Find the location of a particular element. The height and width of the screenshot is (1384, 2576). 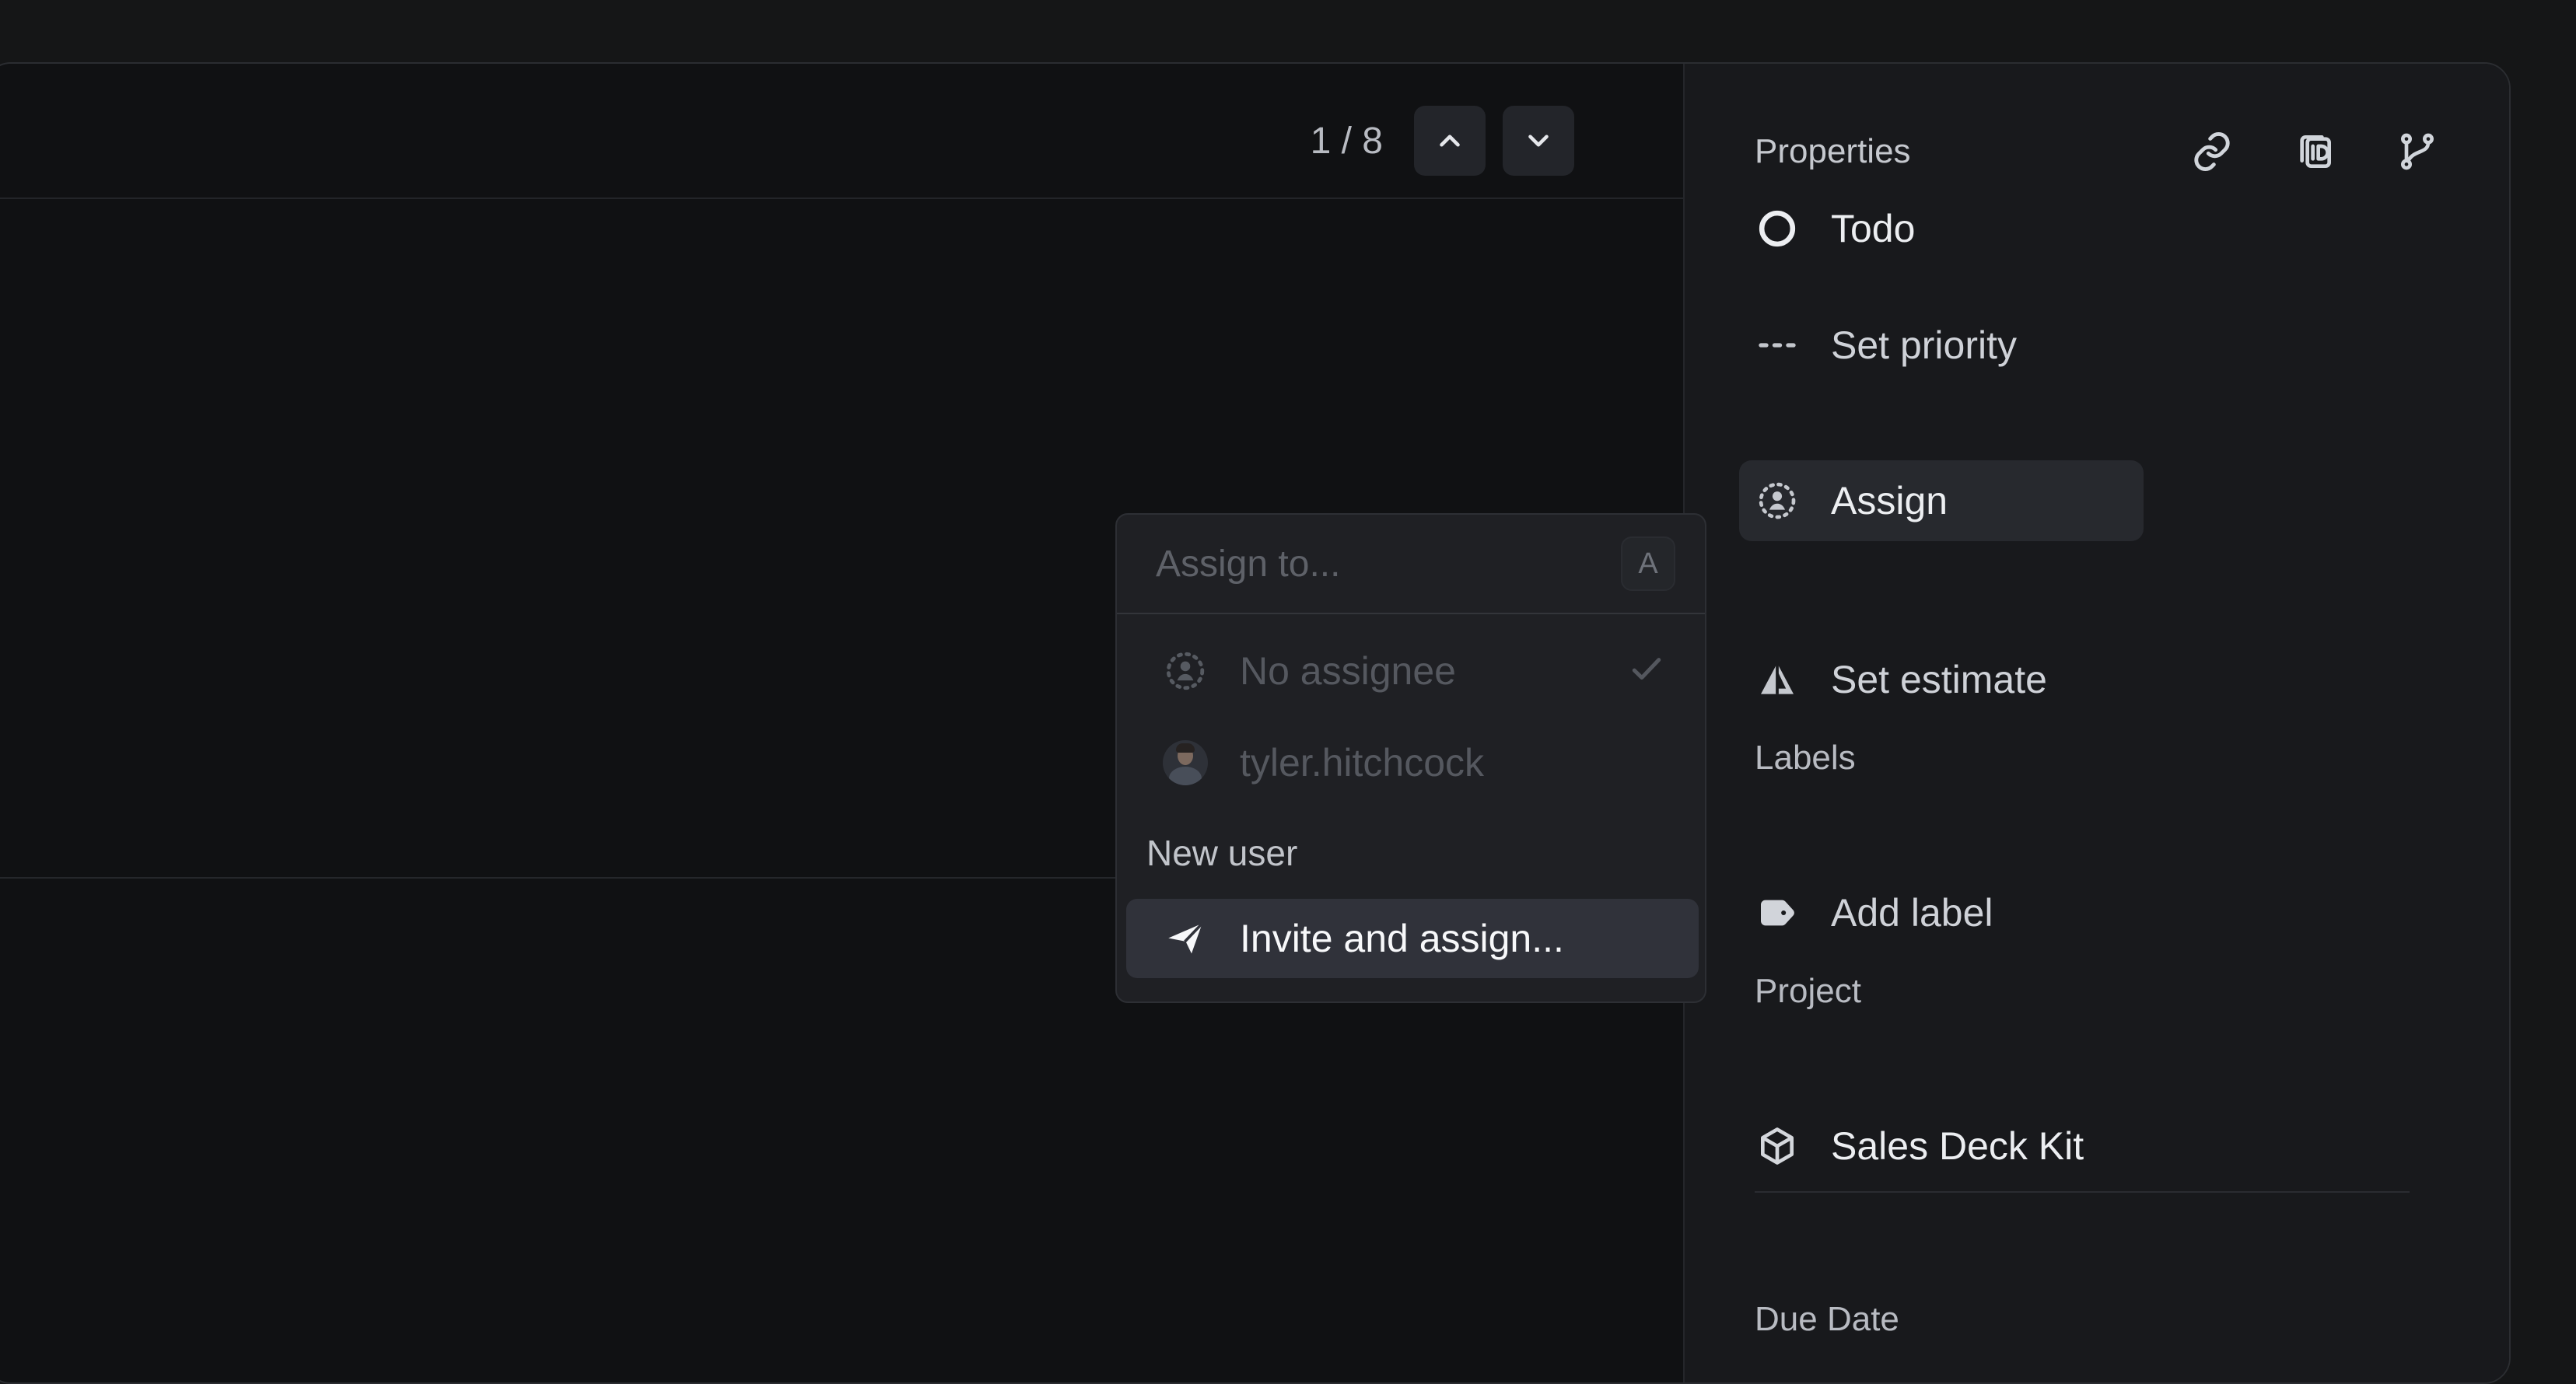

chevron-down-icon is located at coordinates (1538, 141).